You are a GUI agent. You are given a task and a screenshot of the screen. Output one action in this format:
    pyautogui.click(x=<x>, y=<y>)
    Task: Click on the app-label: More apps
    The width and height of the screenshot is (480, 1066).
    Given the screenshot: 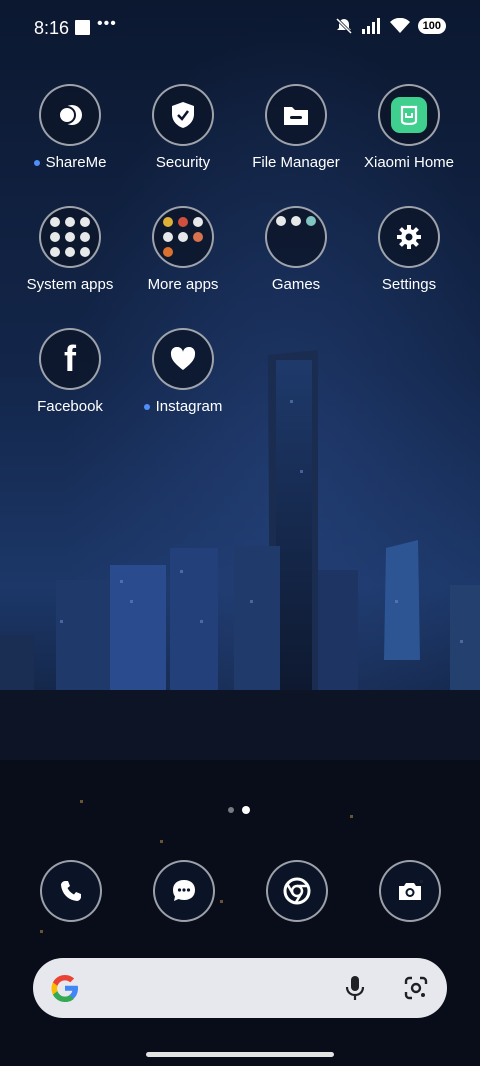 What is the action you would take?
    pyautogui.click(x=183, y=284)
    